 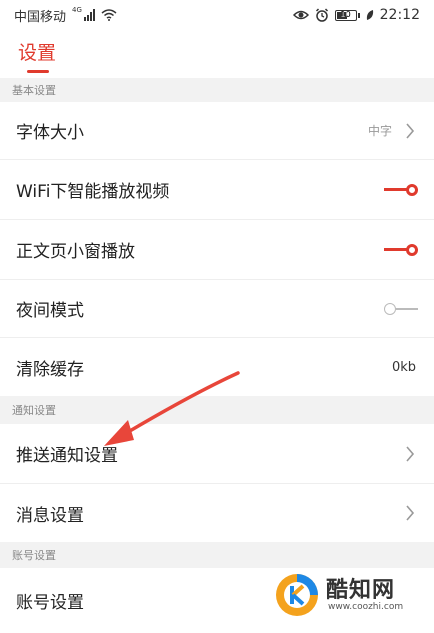 What do you see at coordinates (401, 309) in the screenshot?
I see `night-mode-toggle` at bounding box center [401, 309].